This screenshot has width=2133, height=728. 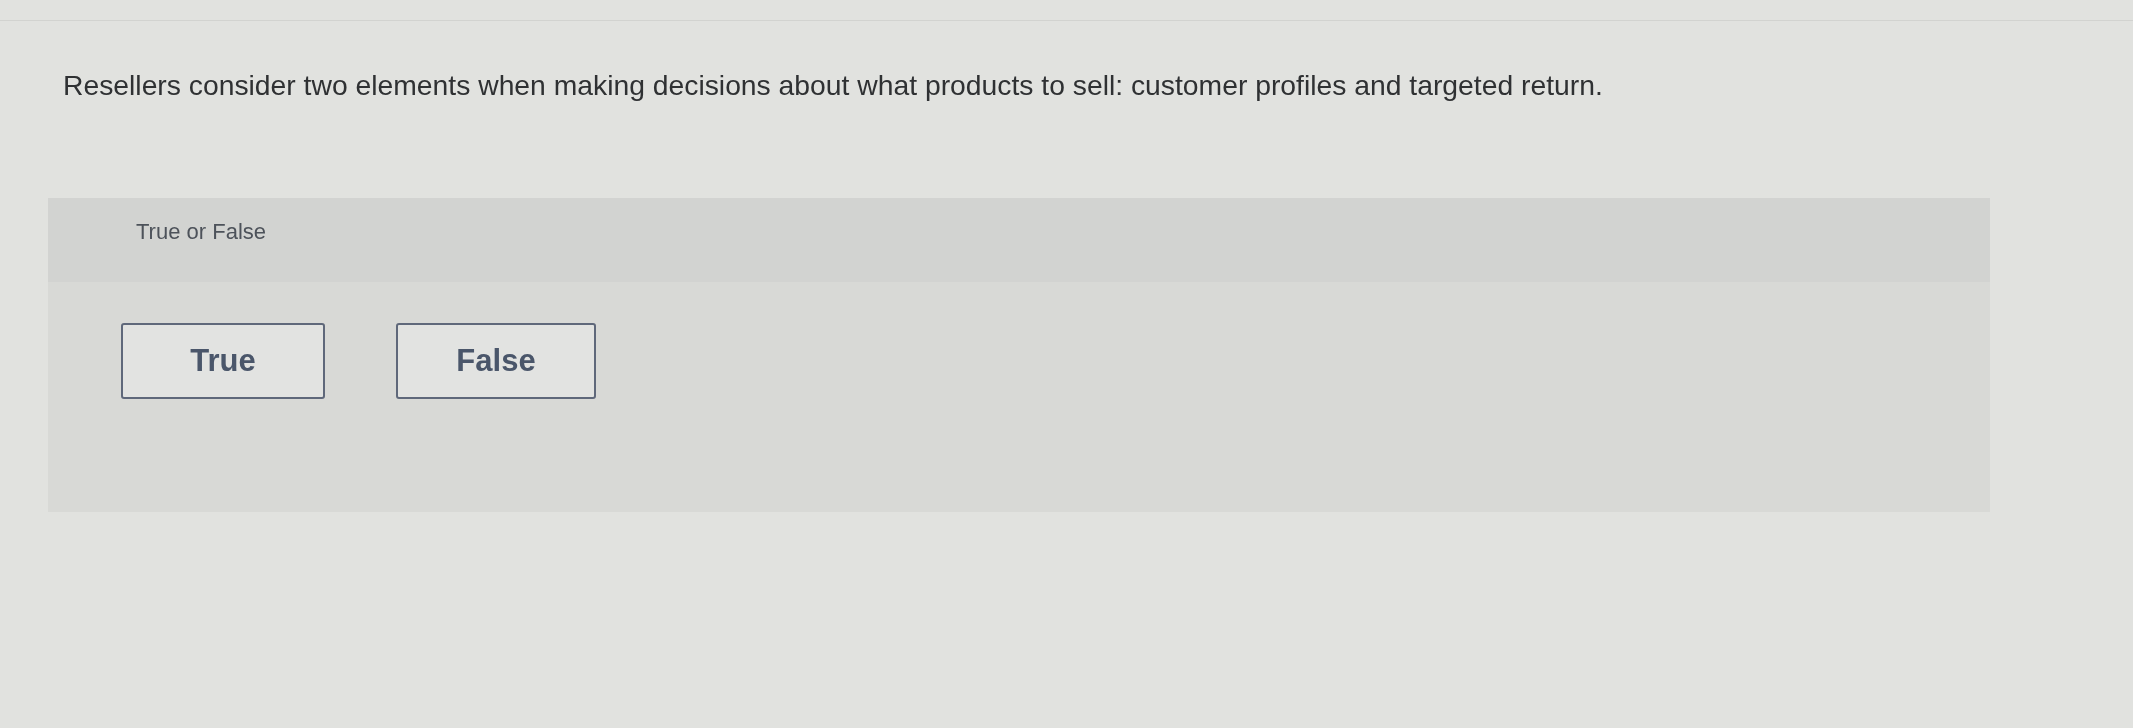 What do you see at coordinates (833, 85) in the screenshot?
I see `question-text: Resellers consider two elements when making decisions about what products to sell: customer profiles and targeted return.` at bounding box center [833, 85].